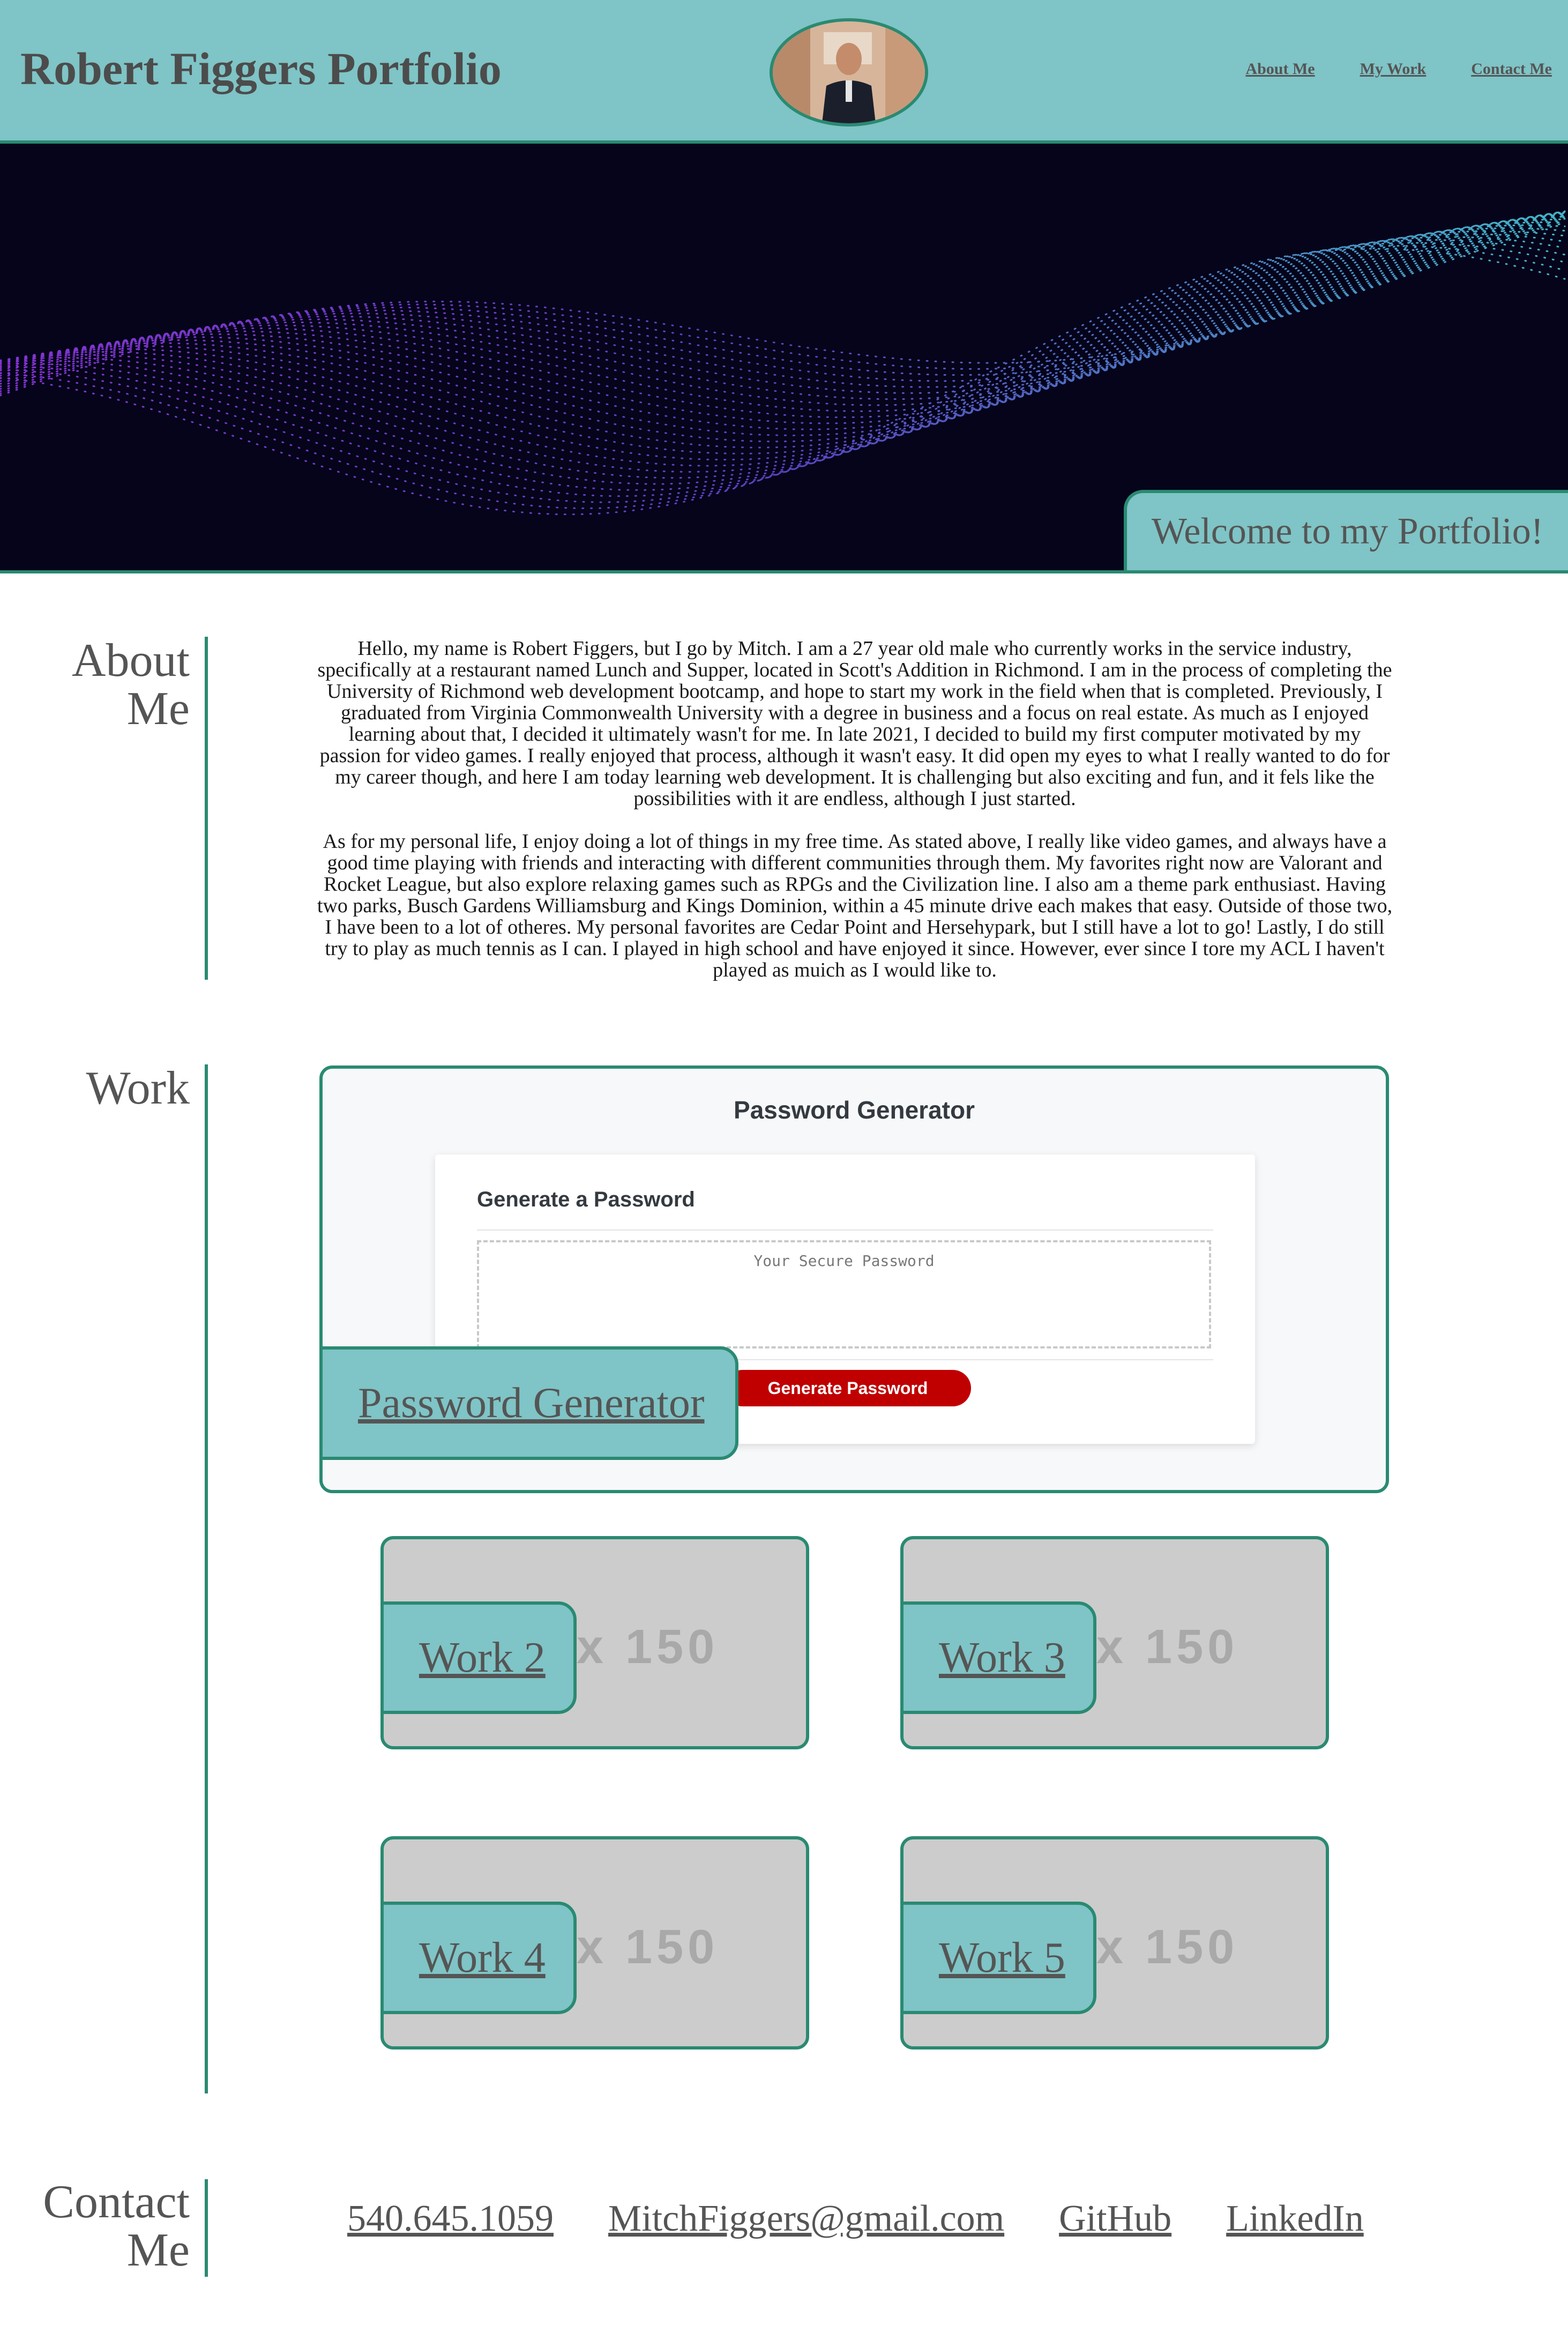  I want to click on nav-about-me: About Me, so click(1280, 69).